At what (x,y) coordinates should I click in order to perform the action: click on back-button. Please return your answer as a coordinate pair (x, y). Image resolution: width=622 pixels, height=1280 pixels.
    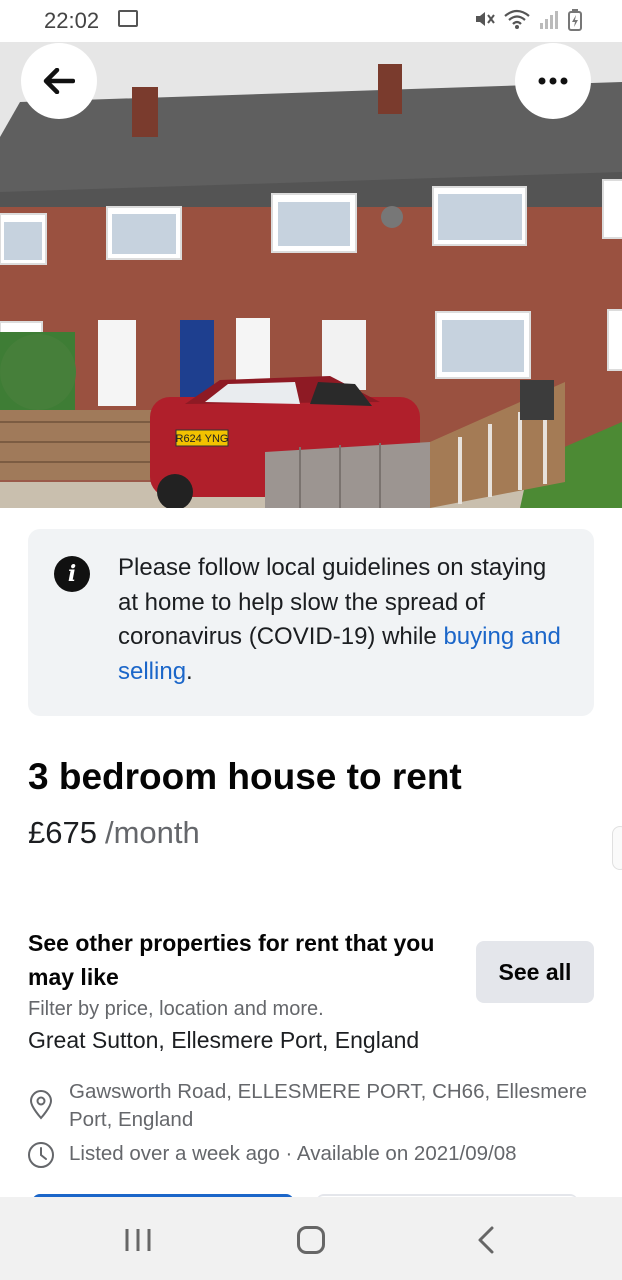
    Looking at the image, I should click on (59, 81).